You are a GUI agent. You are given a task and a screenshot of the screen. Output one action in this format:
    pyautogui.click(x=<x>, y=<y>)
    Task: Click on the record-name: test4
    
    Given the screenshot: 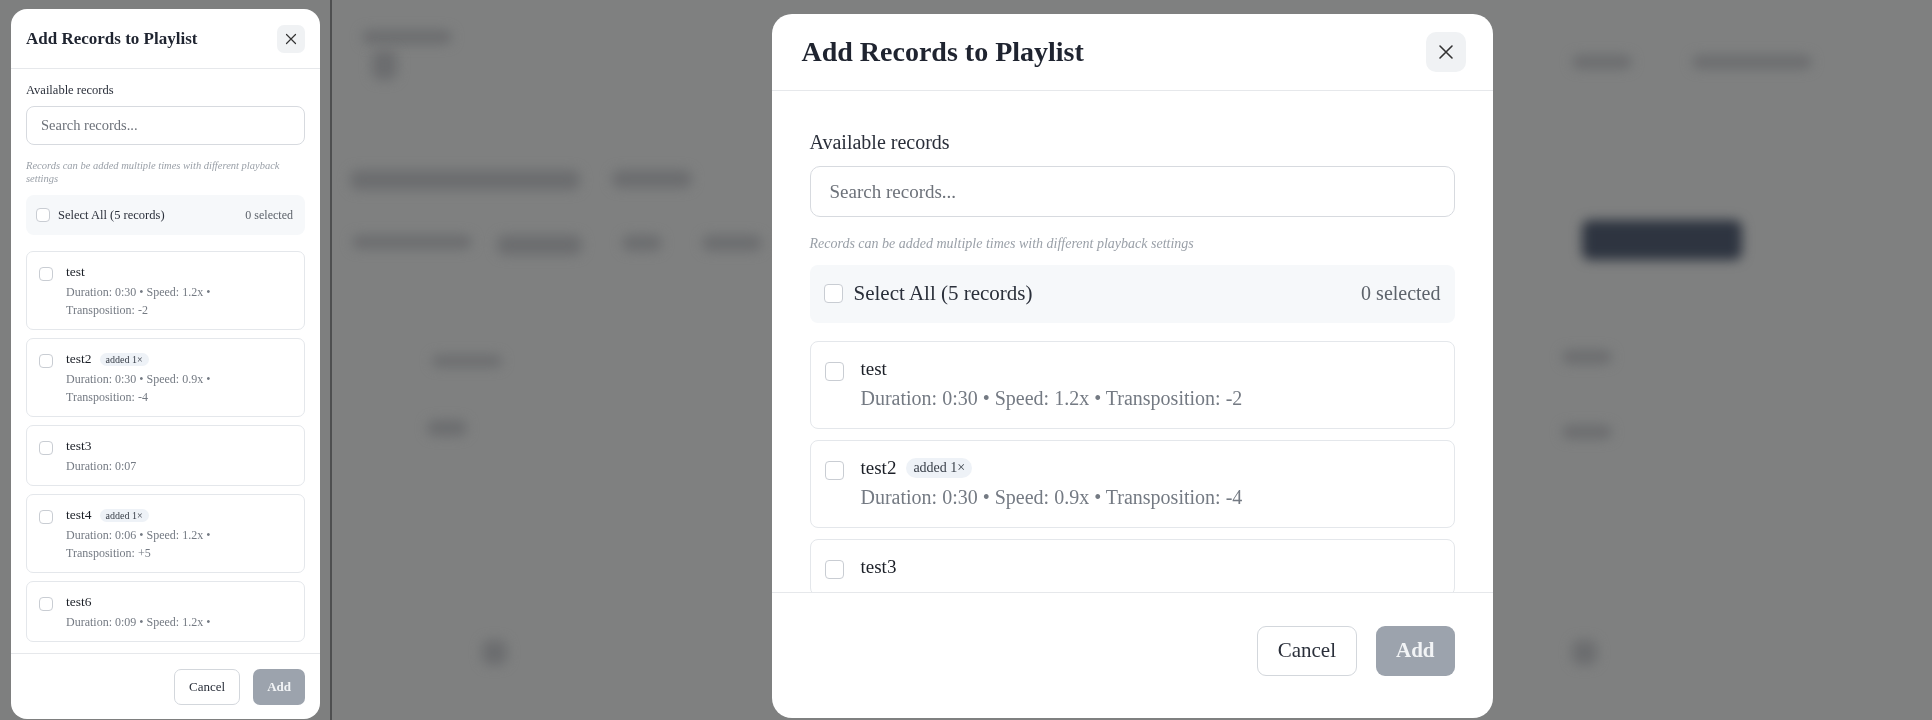 What is the action you would take?
    pyautogui.click(x=79, y=515)
    